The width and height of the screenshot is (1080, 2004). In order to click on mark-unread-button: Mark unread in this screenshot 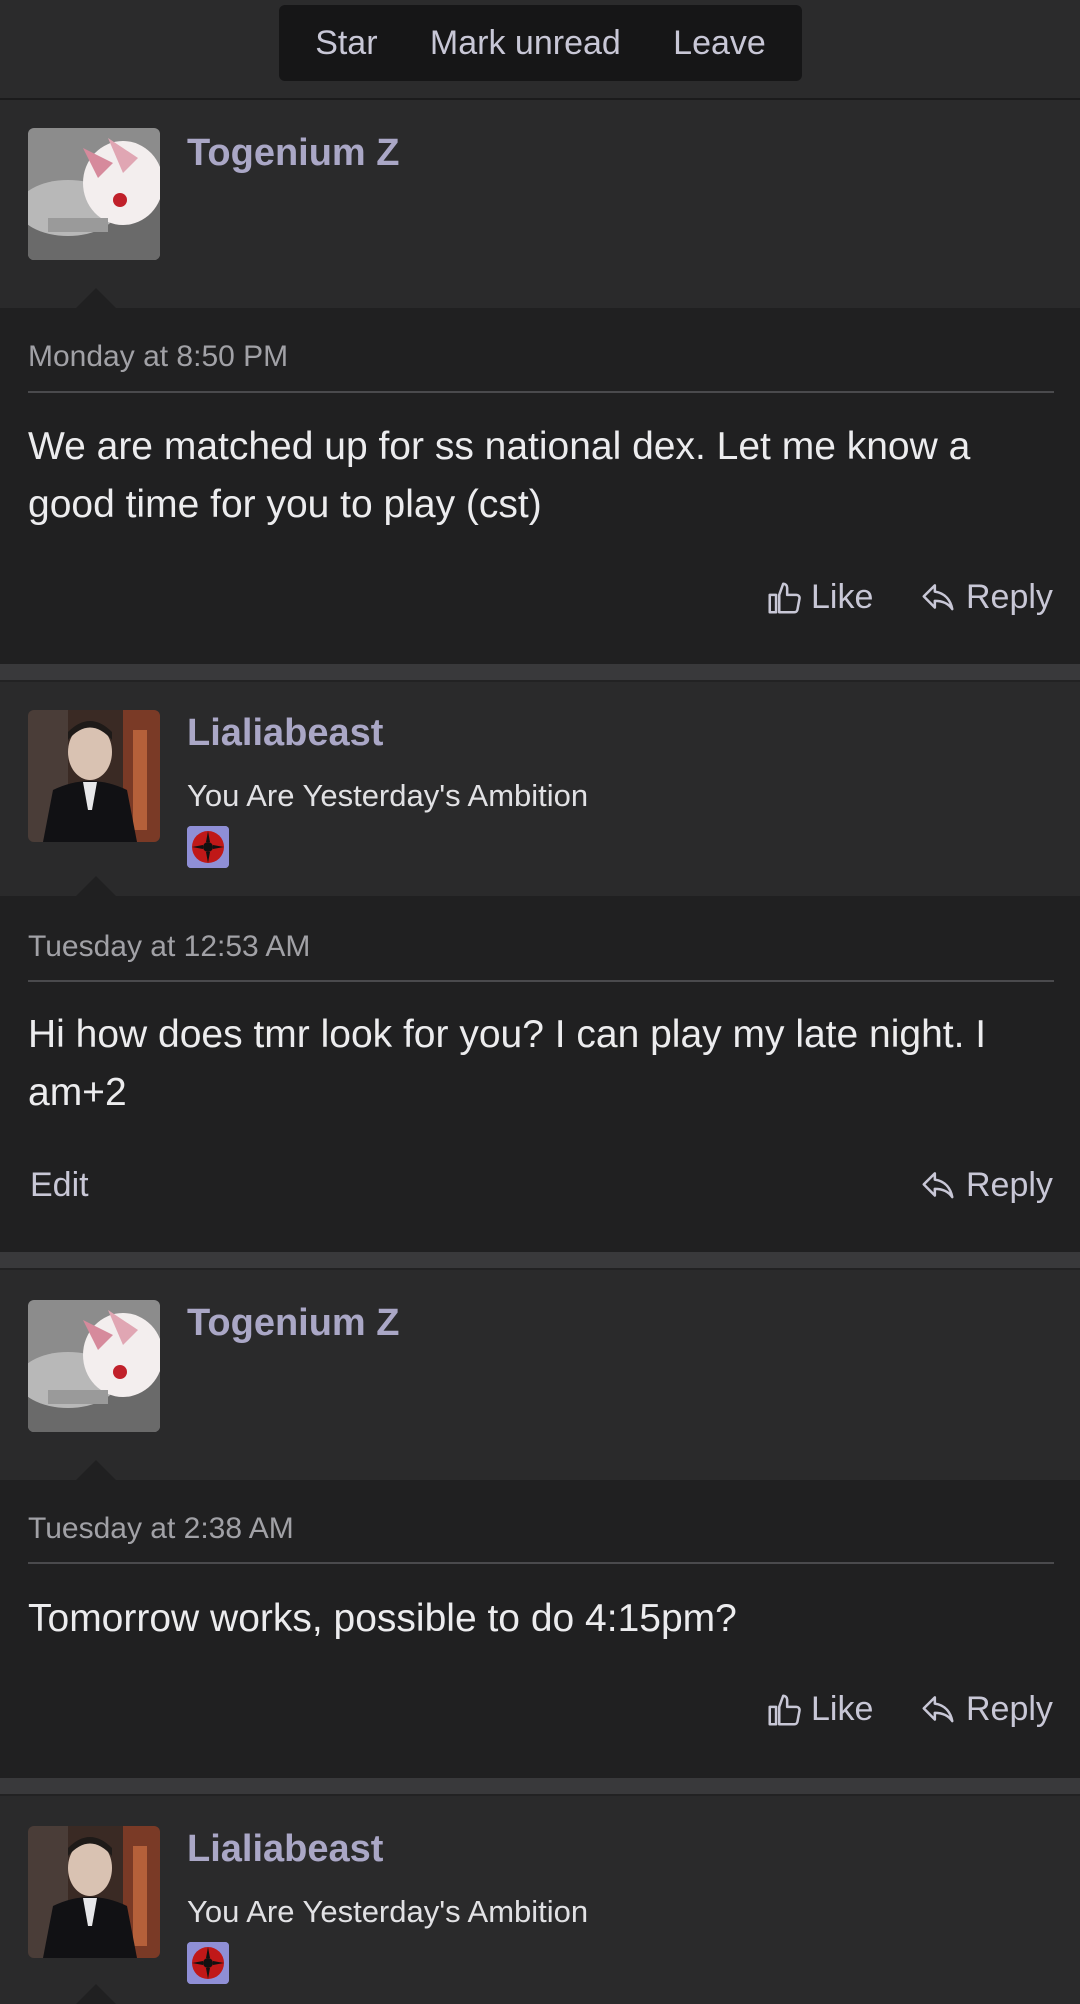, I will do `click(525, 43)`.